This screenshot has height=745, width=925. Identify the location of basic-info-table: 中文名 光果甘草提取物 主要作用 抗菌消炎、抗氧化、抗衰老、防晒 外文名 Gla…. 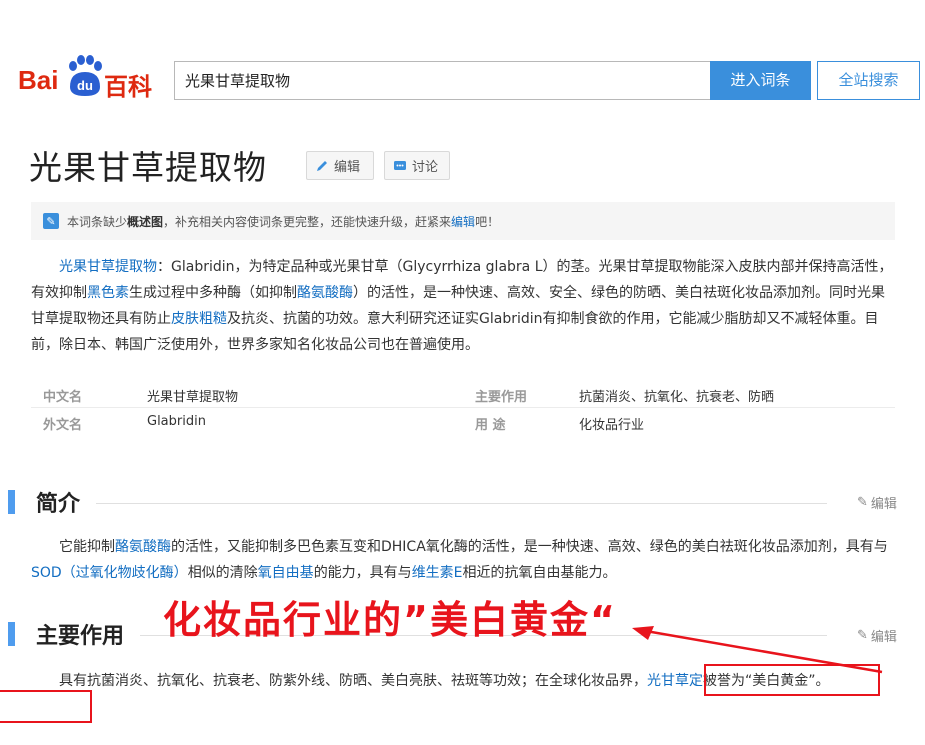
(463, 408).